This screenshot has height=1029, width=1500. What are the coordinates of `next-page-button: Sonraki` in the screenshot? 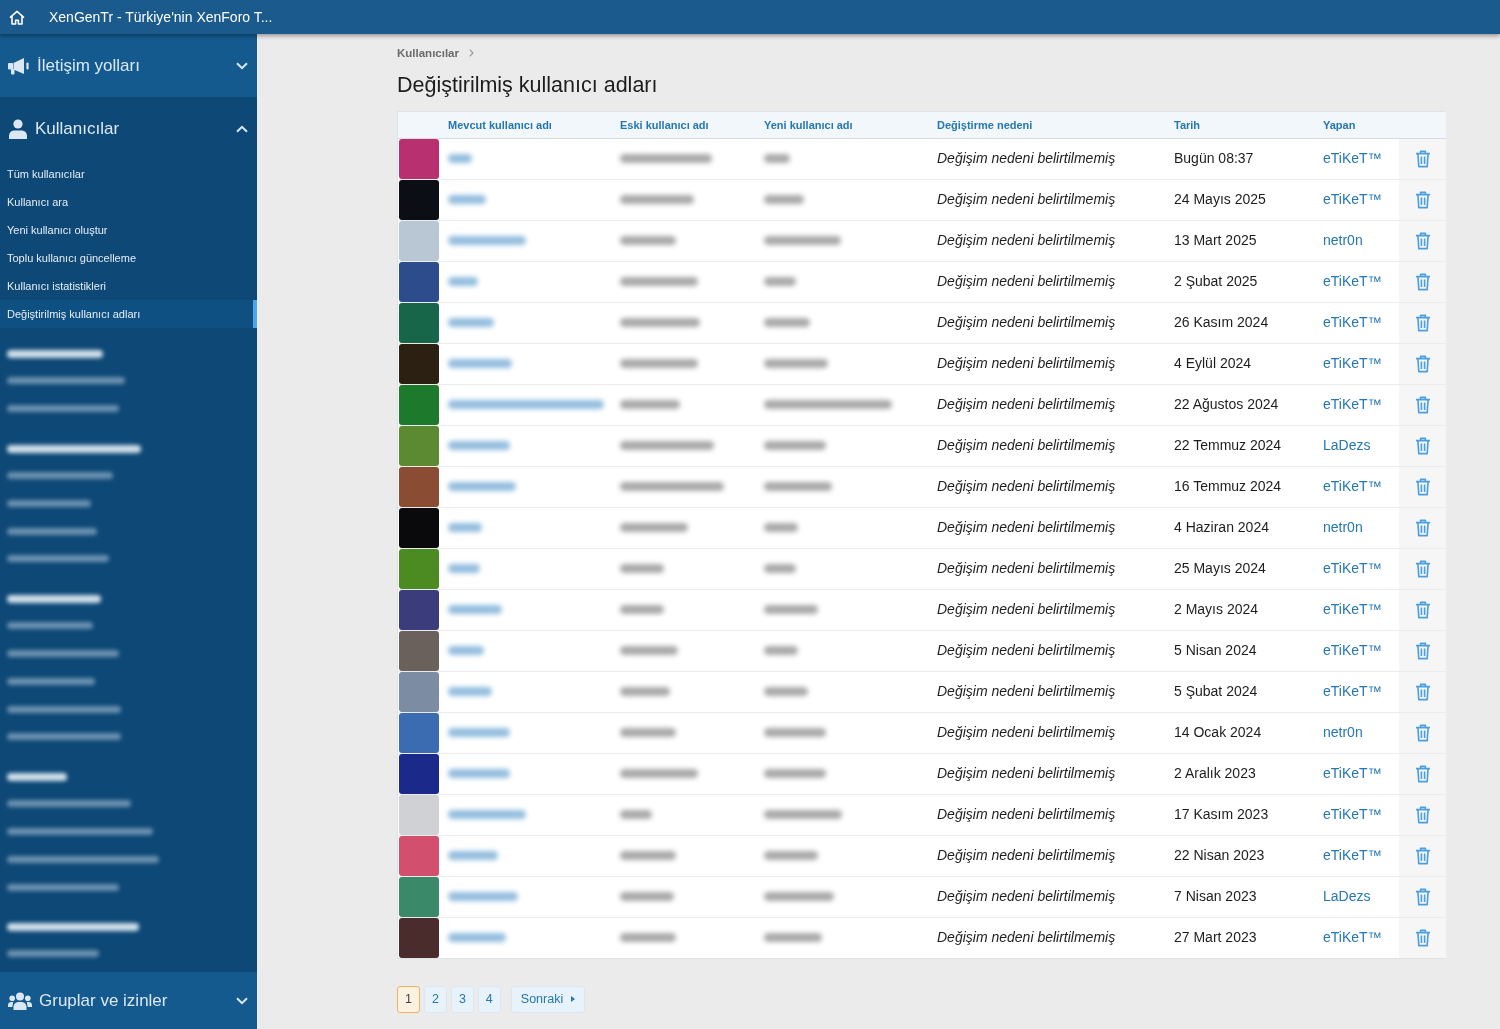 It's located at (548, 999).